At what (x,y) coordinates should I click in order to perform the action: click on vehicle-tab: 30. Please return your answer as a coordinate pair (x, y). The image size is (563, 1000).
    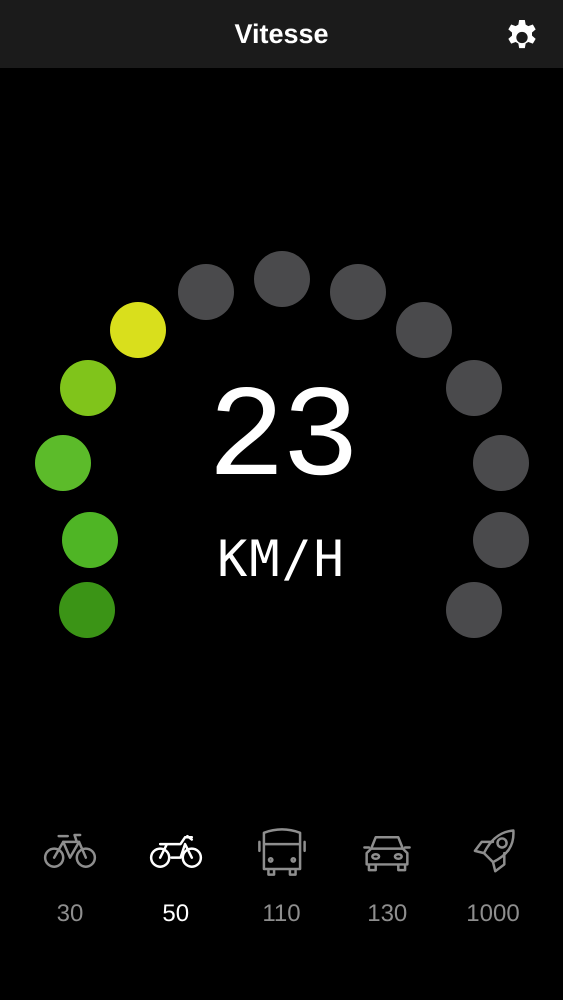
    Looking at the image, I should click on (70, 877).